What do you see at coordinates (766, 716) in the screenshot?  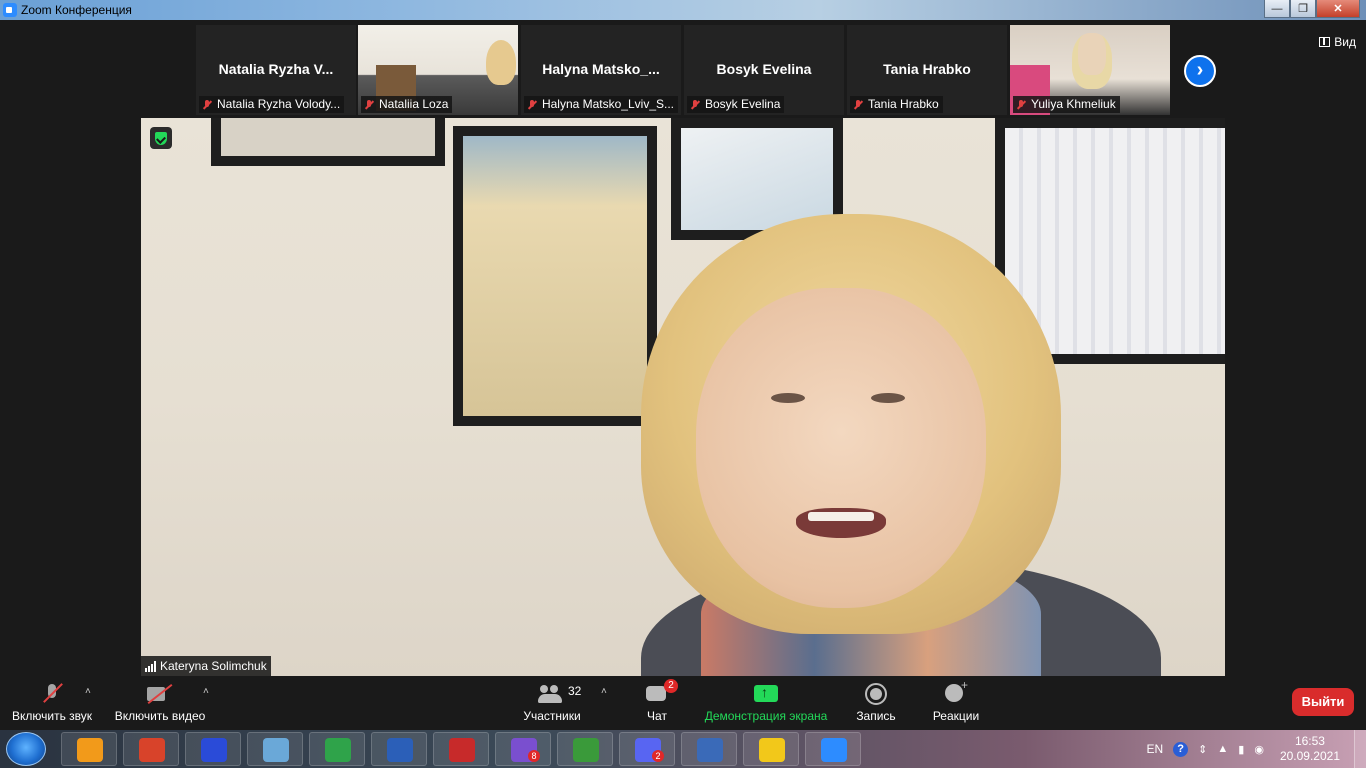 I see `share-screen-label: Демонстрация экрана` at bounding box center [766, 716].